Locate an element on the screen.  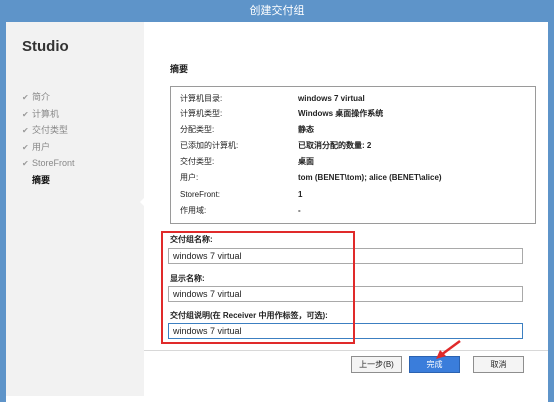
step-delivery-type: ✔ 交付类型 is located at coordinates (48, 130).